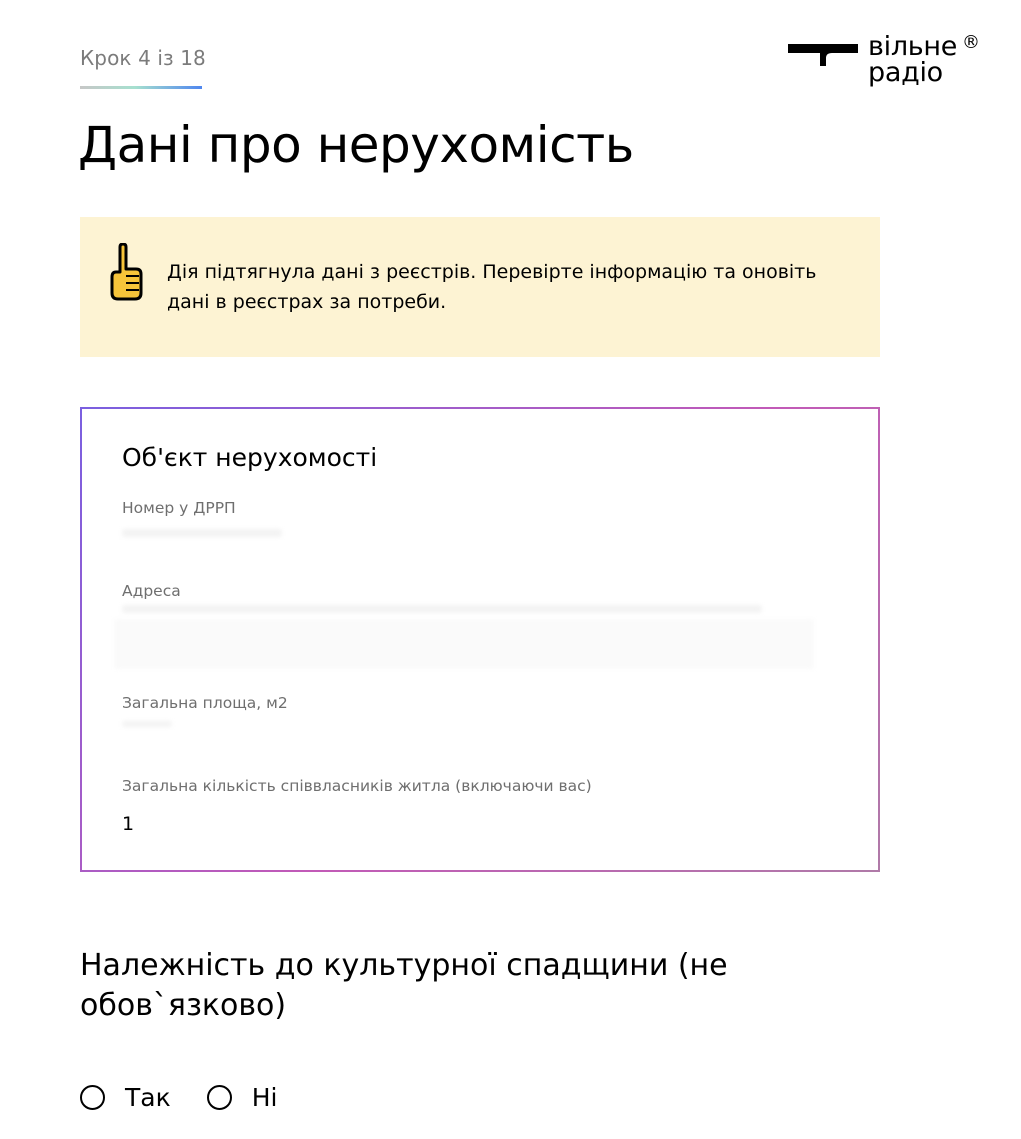 Image resolution: width=1021 pixels, height=1139 pixels. Describe the element at coordinates (147, 724) in the screenshot. I see `field-value-total-area` at that location.